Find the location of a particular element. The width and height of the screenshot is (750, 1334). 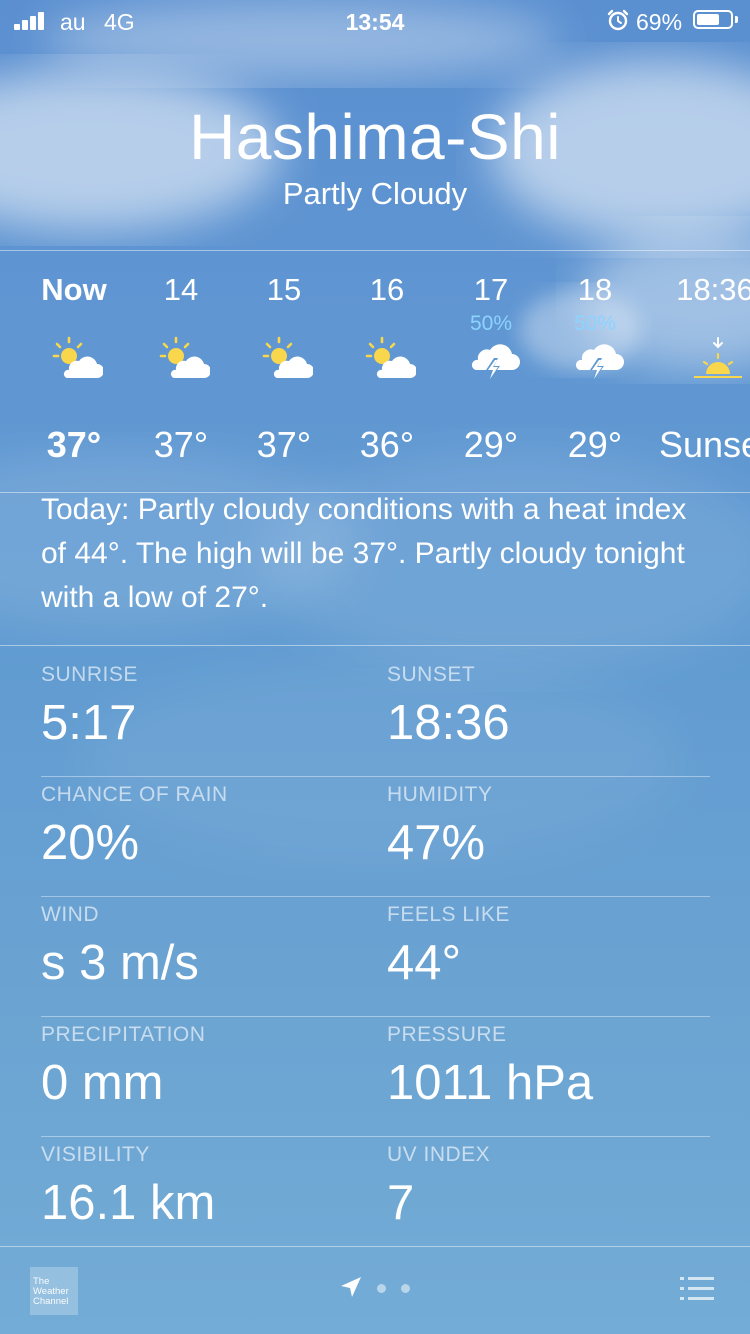

detail-value: s 3 m/s is located at coordinates (120, 963).